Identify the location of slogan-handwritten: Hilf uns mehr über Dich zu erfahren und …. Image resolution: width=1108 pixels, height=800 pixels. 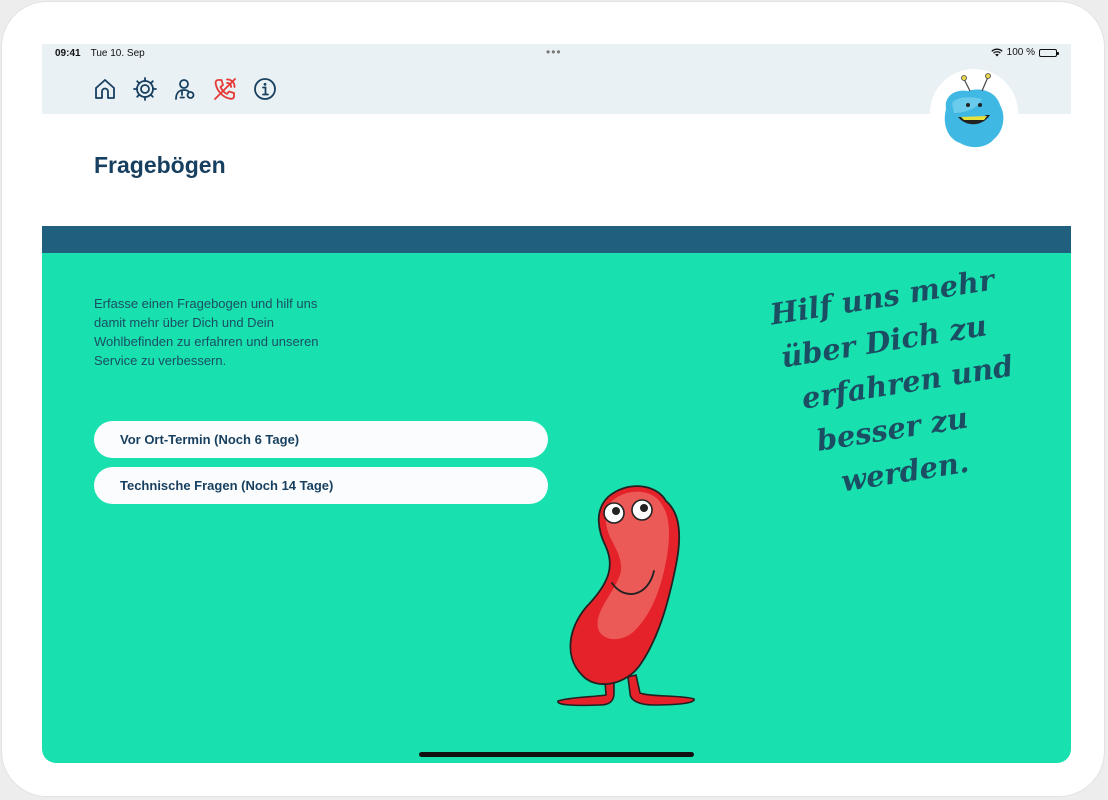
(912, 381).